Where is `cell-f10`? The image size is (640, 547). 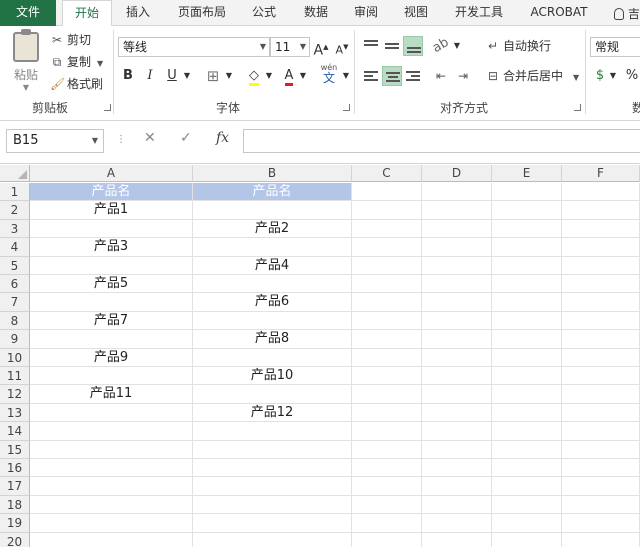
cell-f10 is located at coordinates (601, 357).